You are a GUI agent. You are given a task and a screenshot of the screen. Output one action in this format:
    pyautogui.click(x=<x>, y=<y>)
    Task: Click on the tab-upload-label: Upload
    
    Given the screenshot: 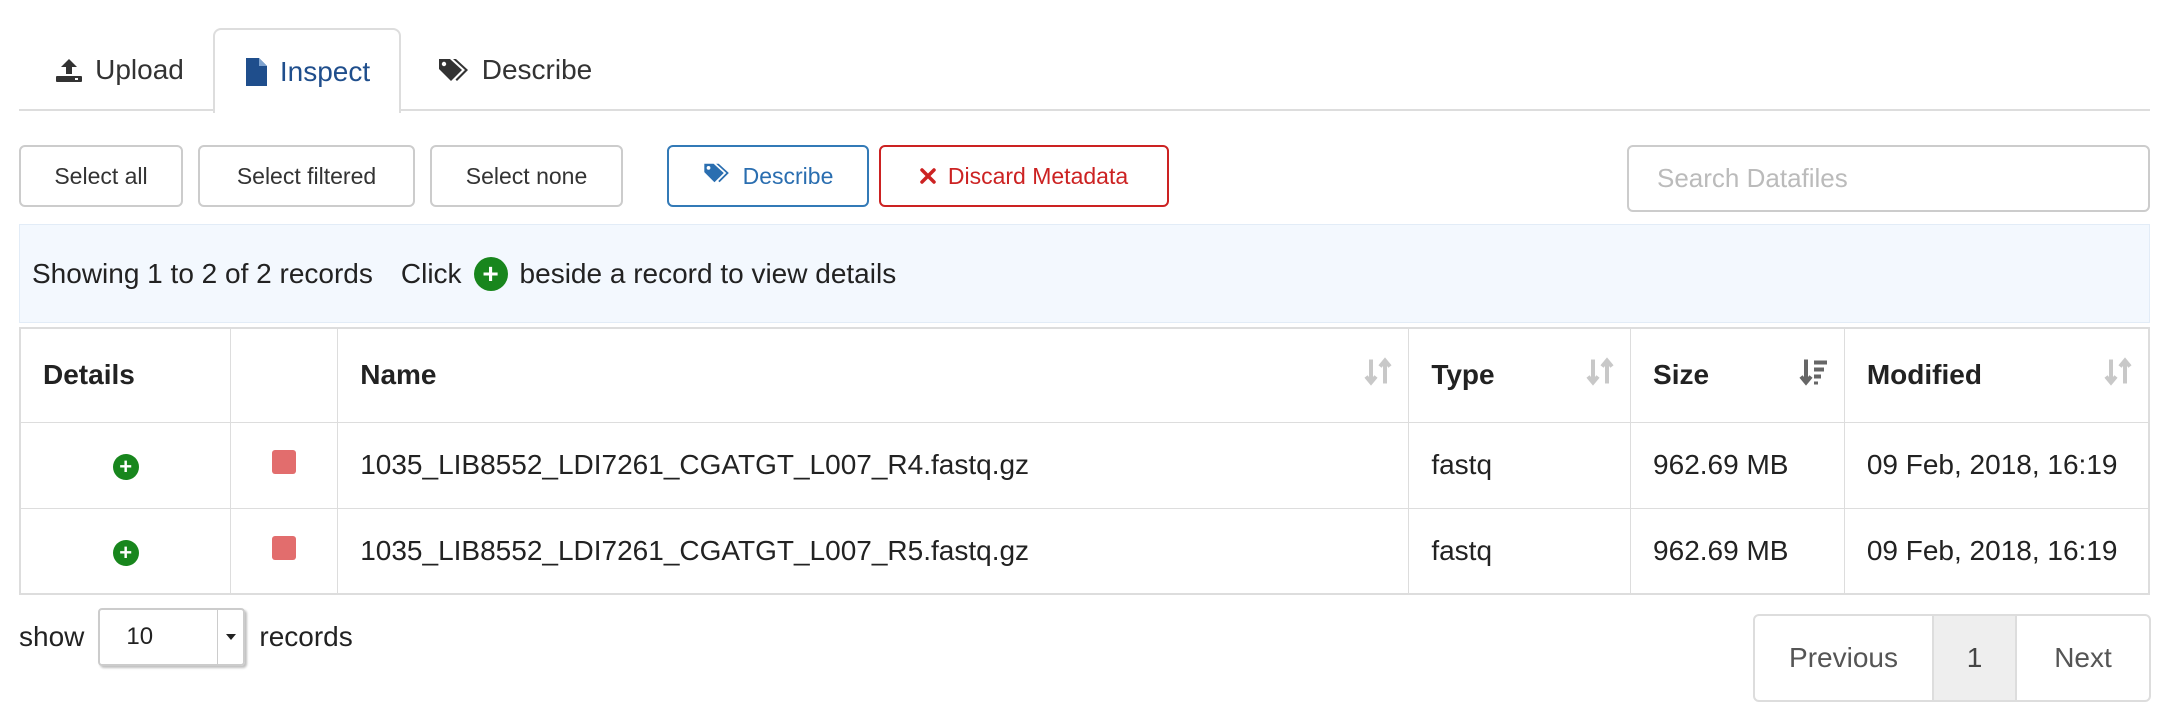 What is the action you would take?
    pyautogui.click(x=139, y=69)
    